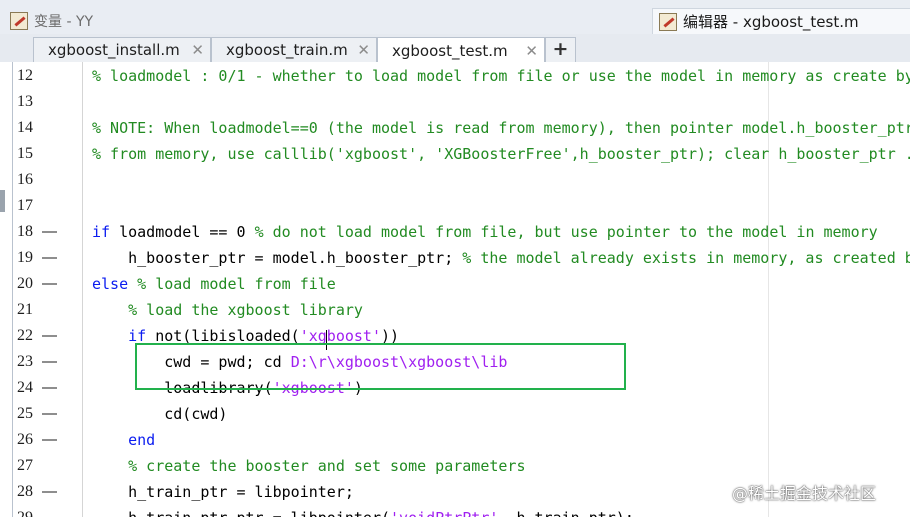  Describe the element at coordinates (25, 153) in the screenshot. I see `line-number: 15` at that location.